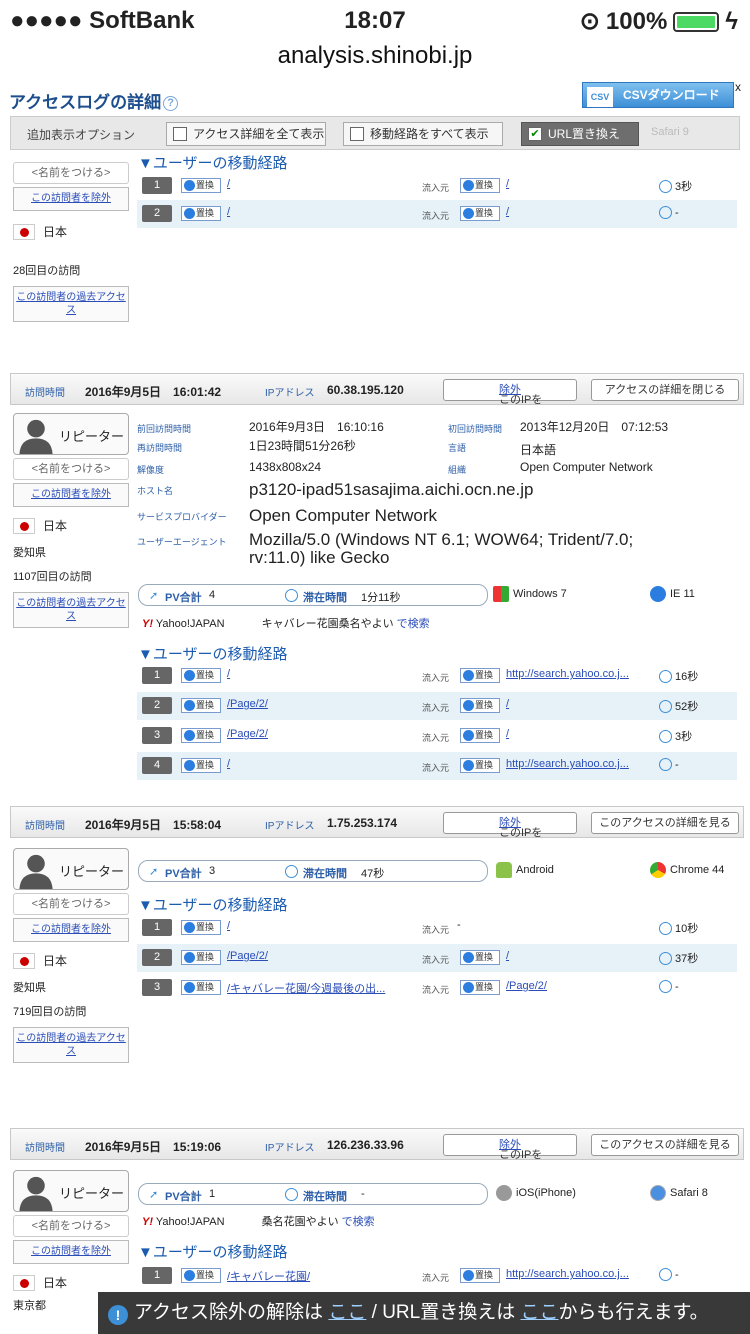  Describe the element at coordinates (526, 986) in the screenshot. I see `source-link: /Page/2/` at that location.